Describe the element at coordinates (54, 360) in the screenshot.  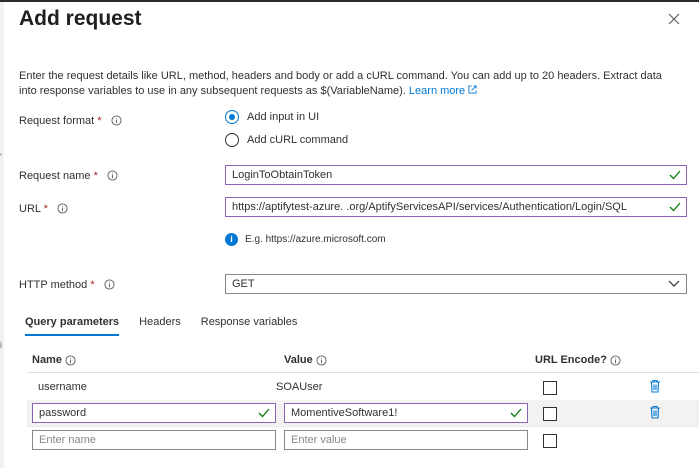
I see `column-header-name: Name` at that location.